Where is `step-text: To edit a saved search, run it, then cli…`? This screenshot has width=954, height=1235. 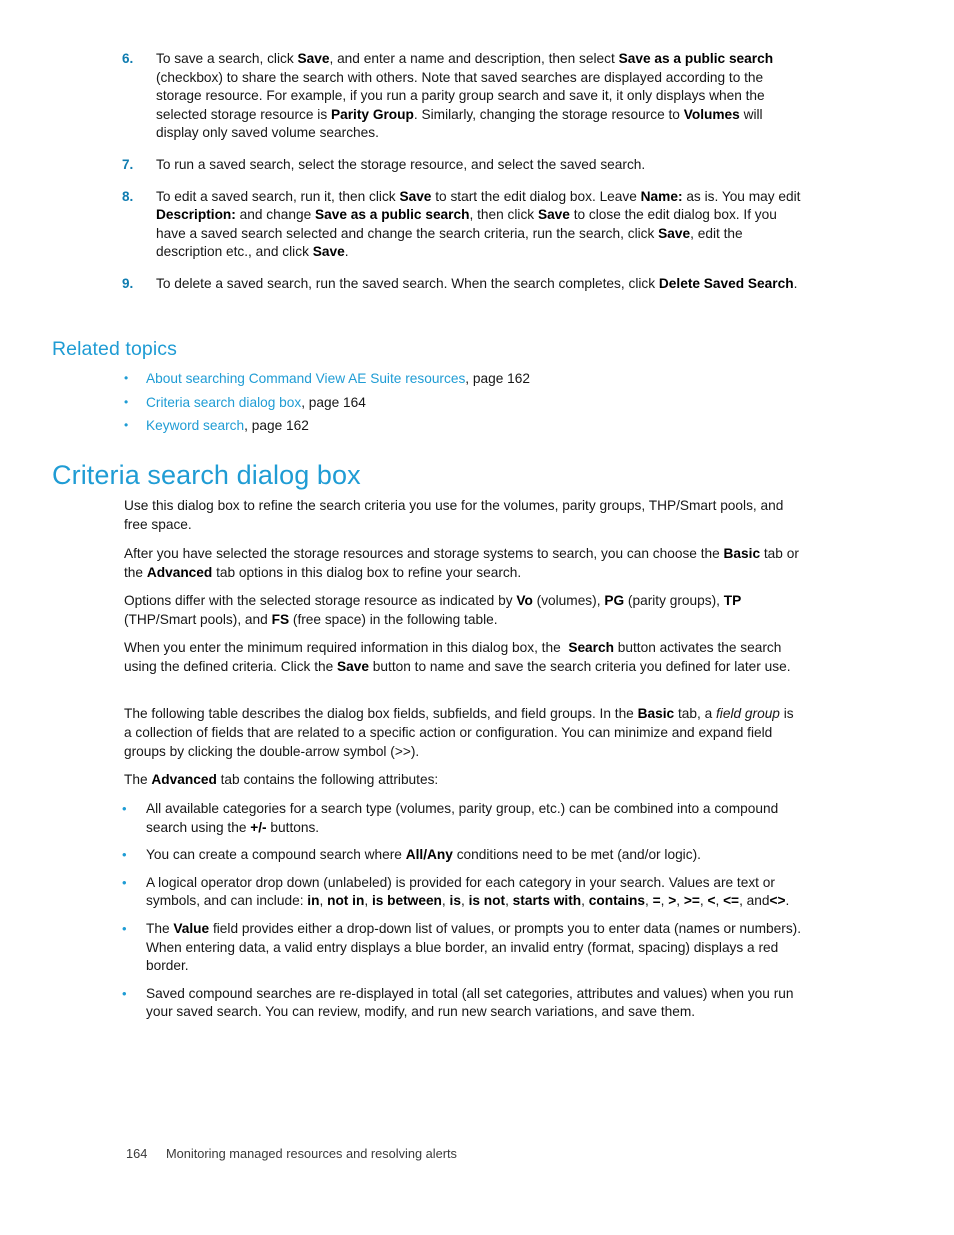 step-text: To edit a saved search, run it, then cli… is located at coordinates (478, 224).